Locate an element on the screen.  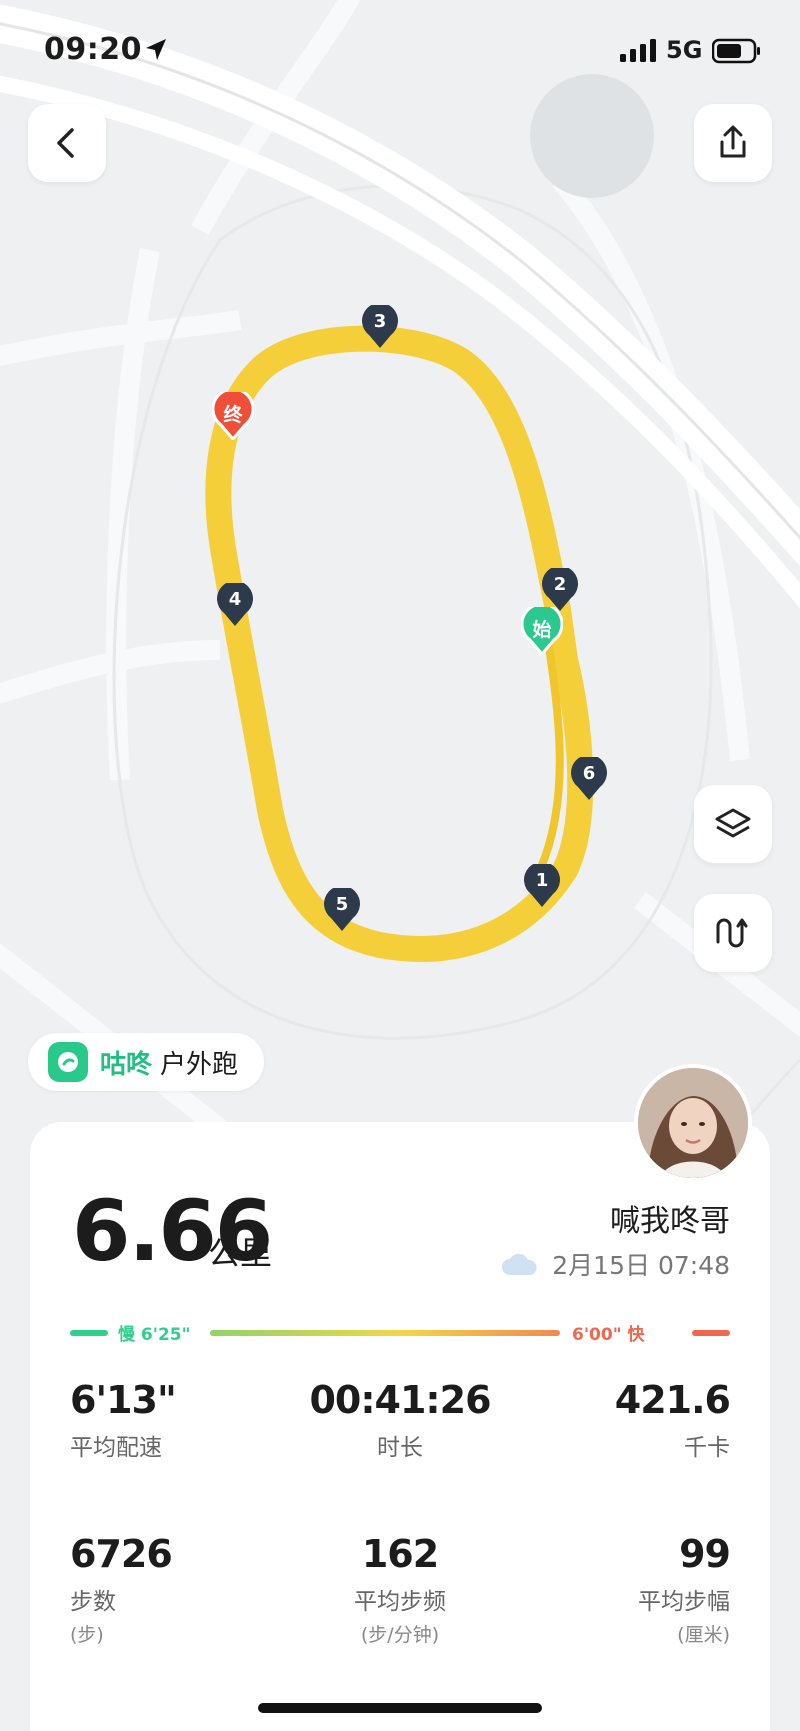
route-icon is located at coordinates (732, 933).